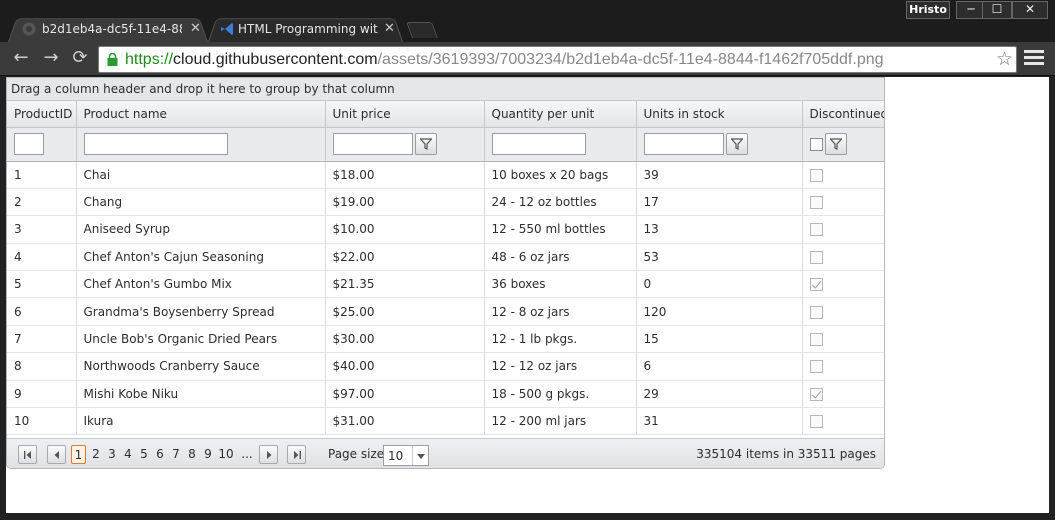  Describe the element at coordinates (560, 114) in the screenshot. I see `column-header-quantity-per-unit: Quantity per unit` at that location.